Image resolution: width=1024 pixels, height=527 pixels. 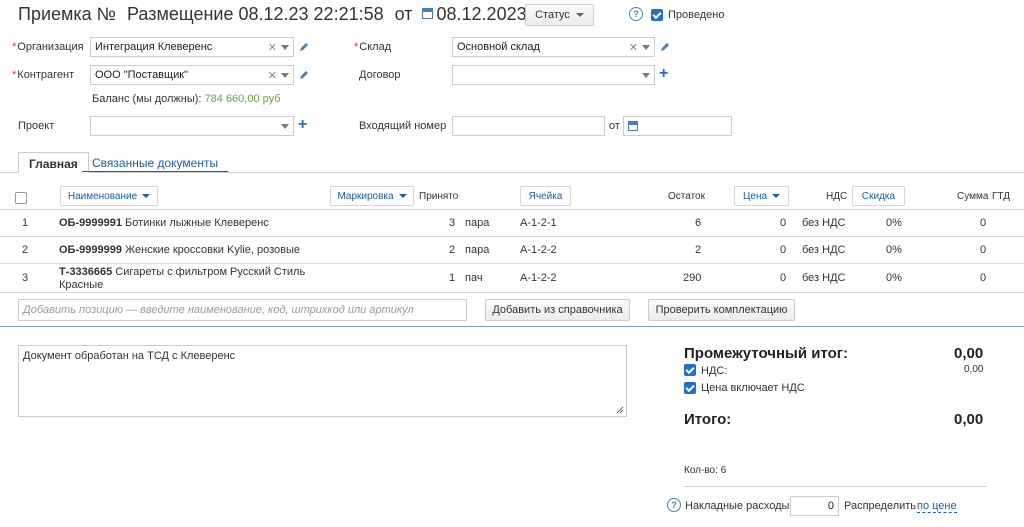 What do you see at coordinates (53, 162) in the screenshot?
I see `tab-main: Главная` at bounding box center [53, 162].